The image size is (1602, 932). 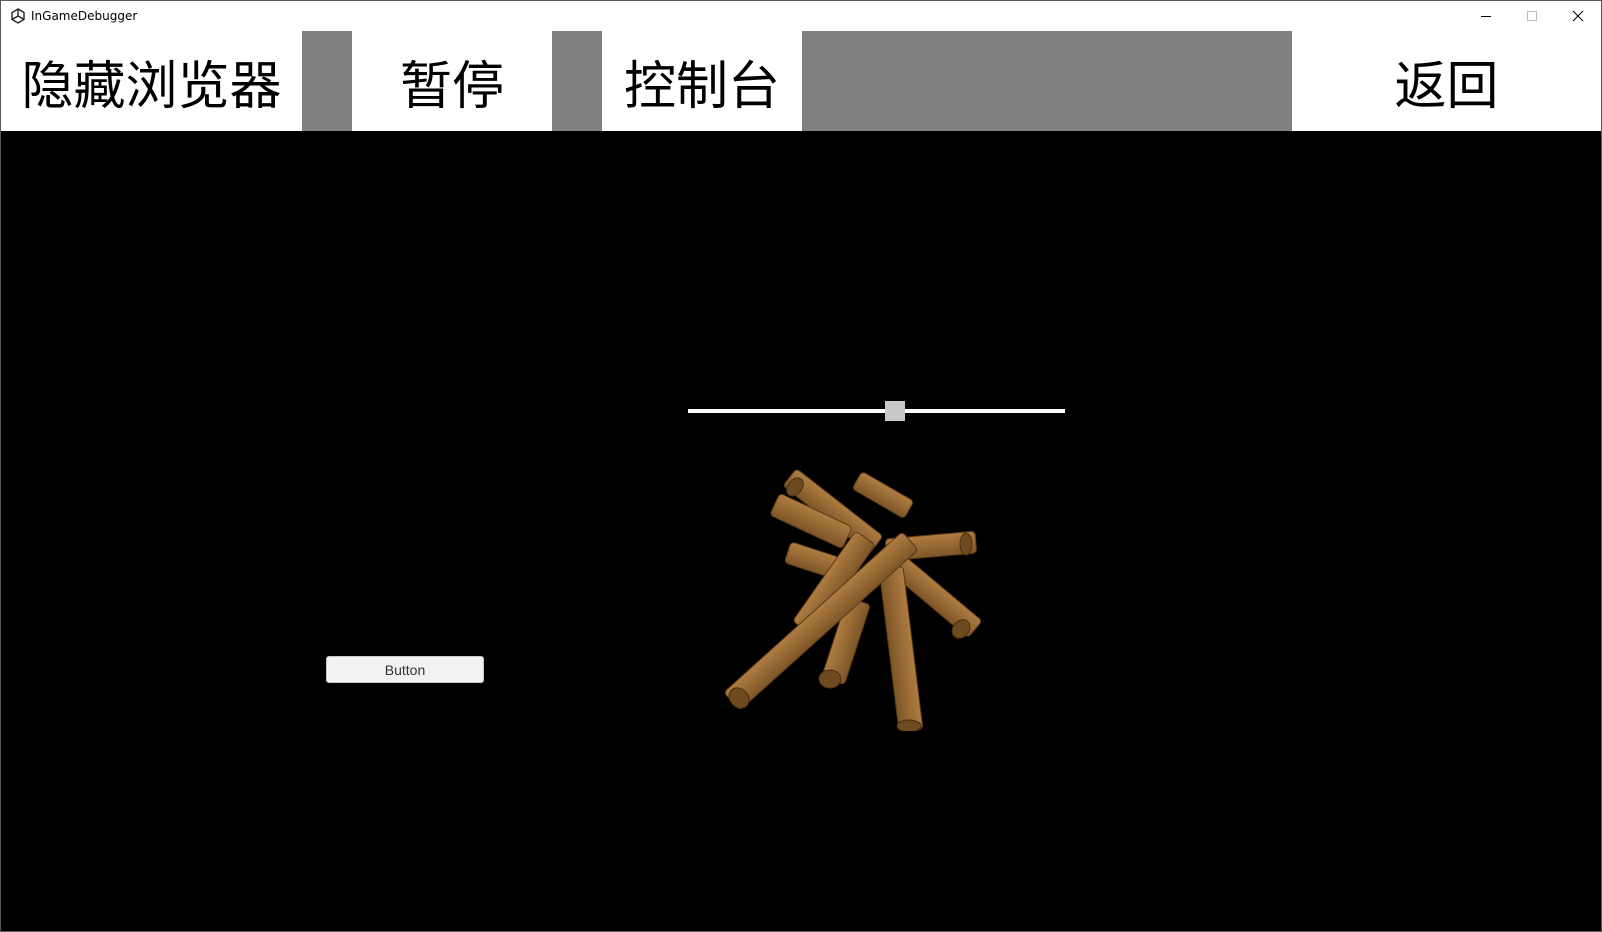 I want to click on log-pile, so click(x=853, y=600).